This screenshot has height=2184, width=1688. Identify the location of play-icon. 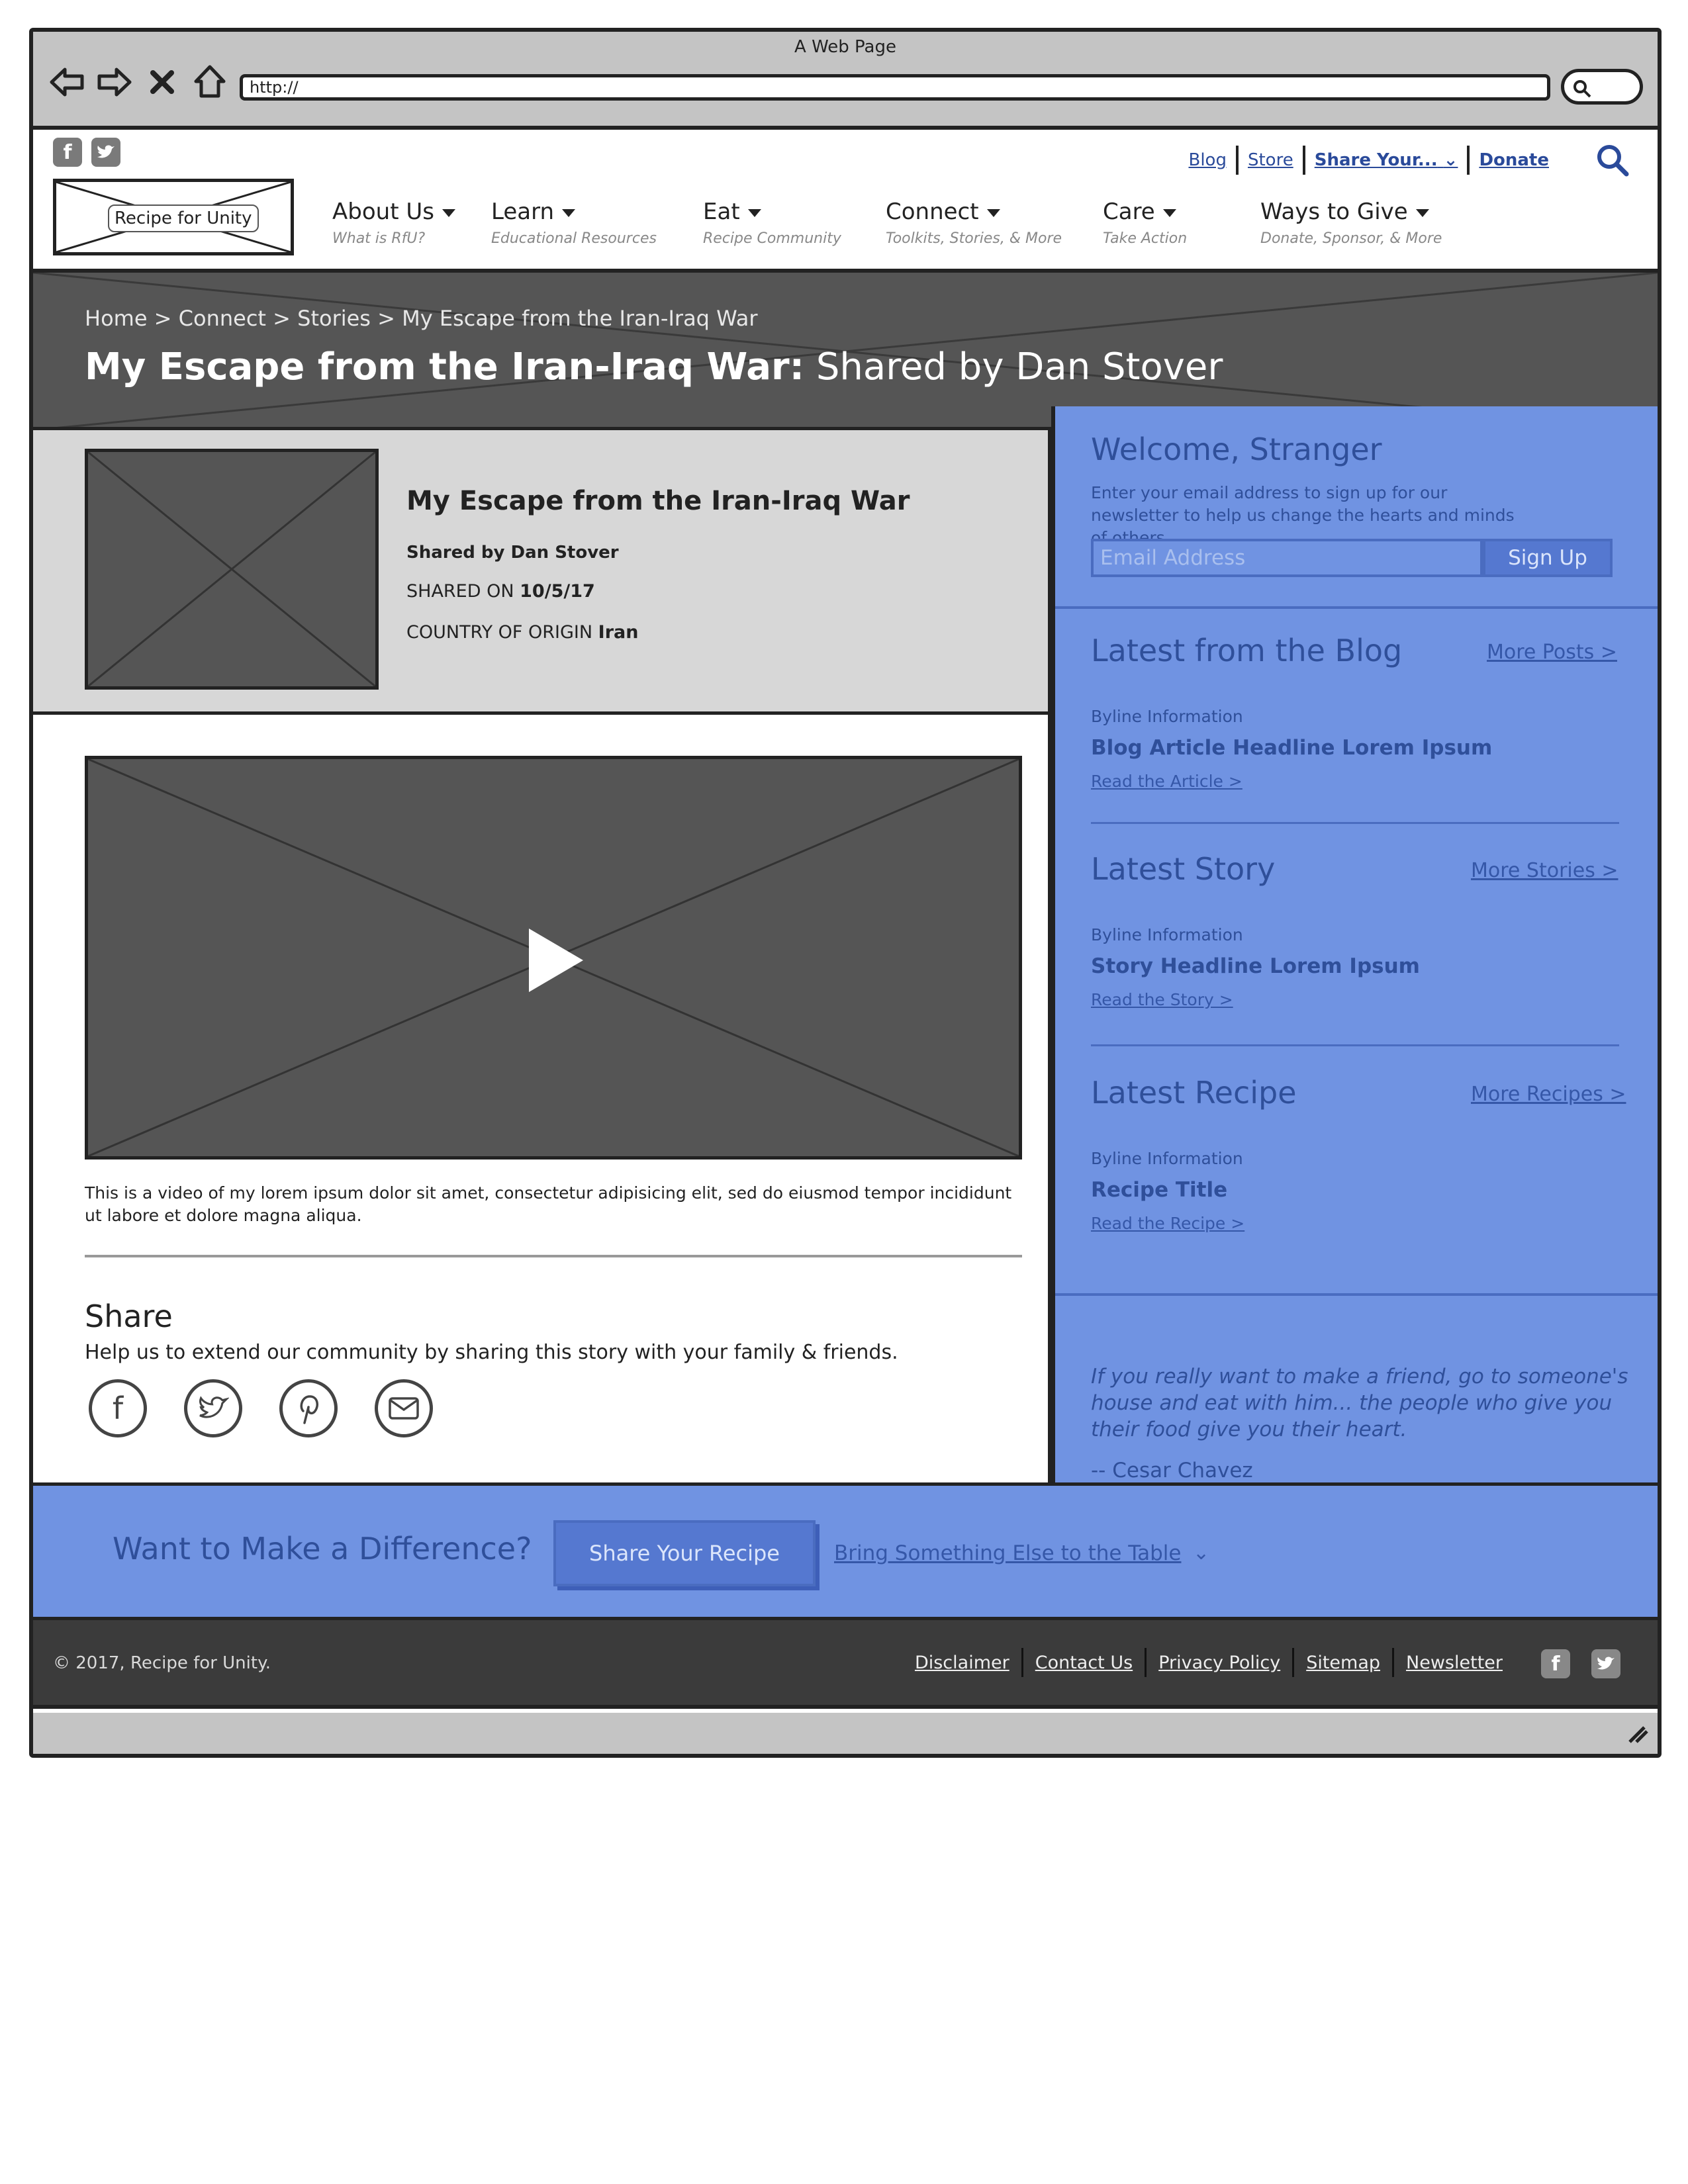
(556, 960).